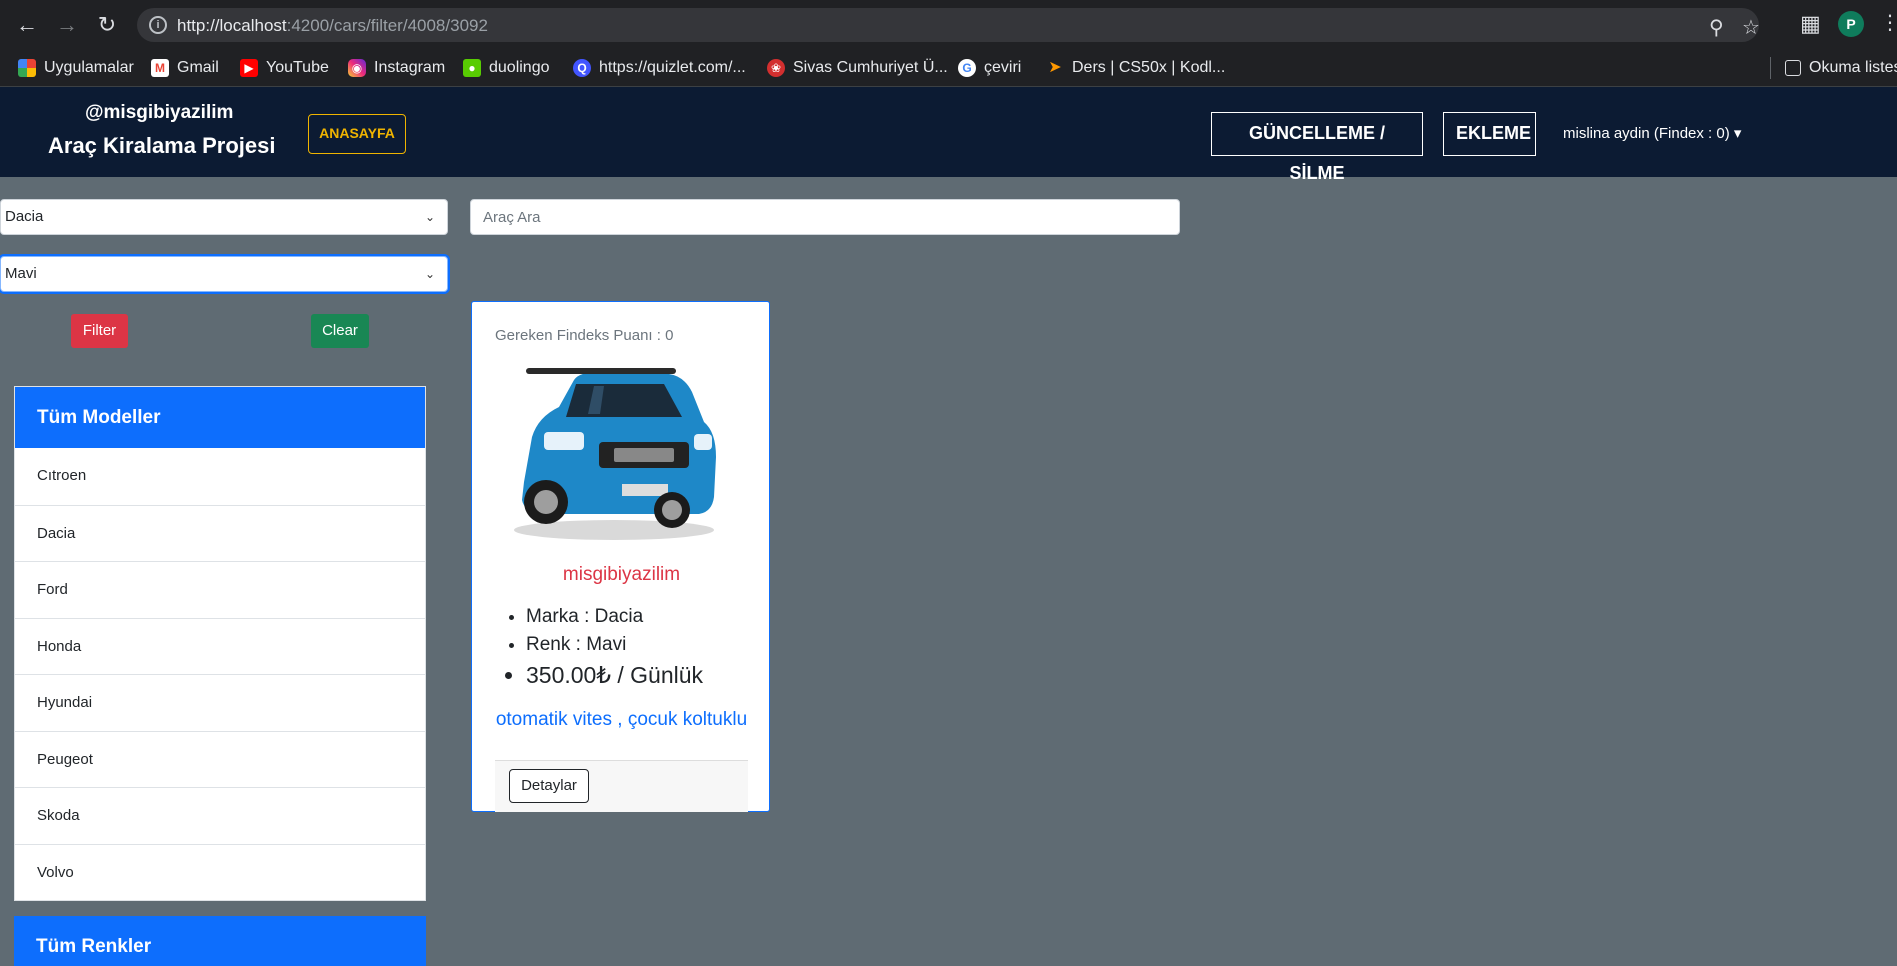  I want to click on color-select: Mavi ⌄, so click(224, 274).